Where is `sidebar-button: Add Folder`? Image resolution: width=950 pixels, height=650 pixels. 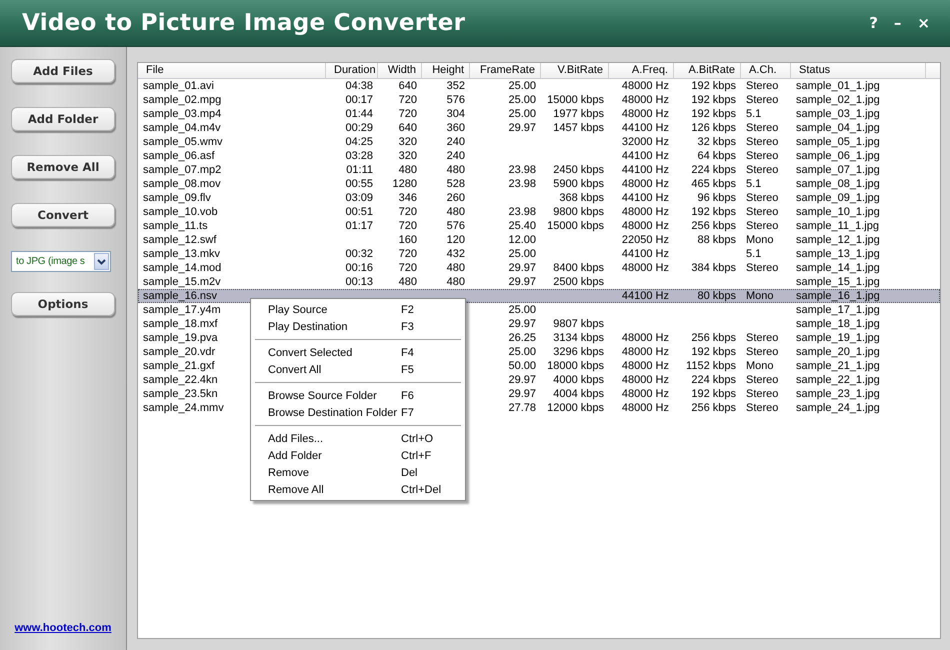 sidebar-button: Add Folder is located at coordinates (63, 119).